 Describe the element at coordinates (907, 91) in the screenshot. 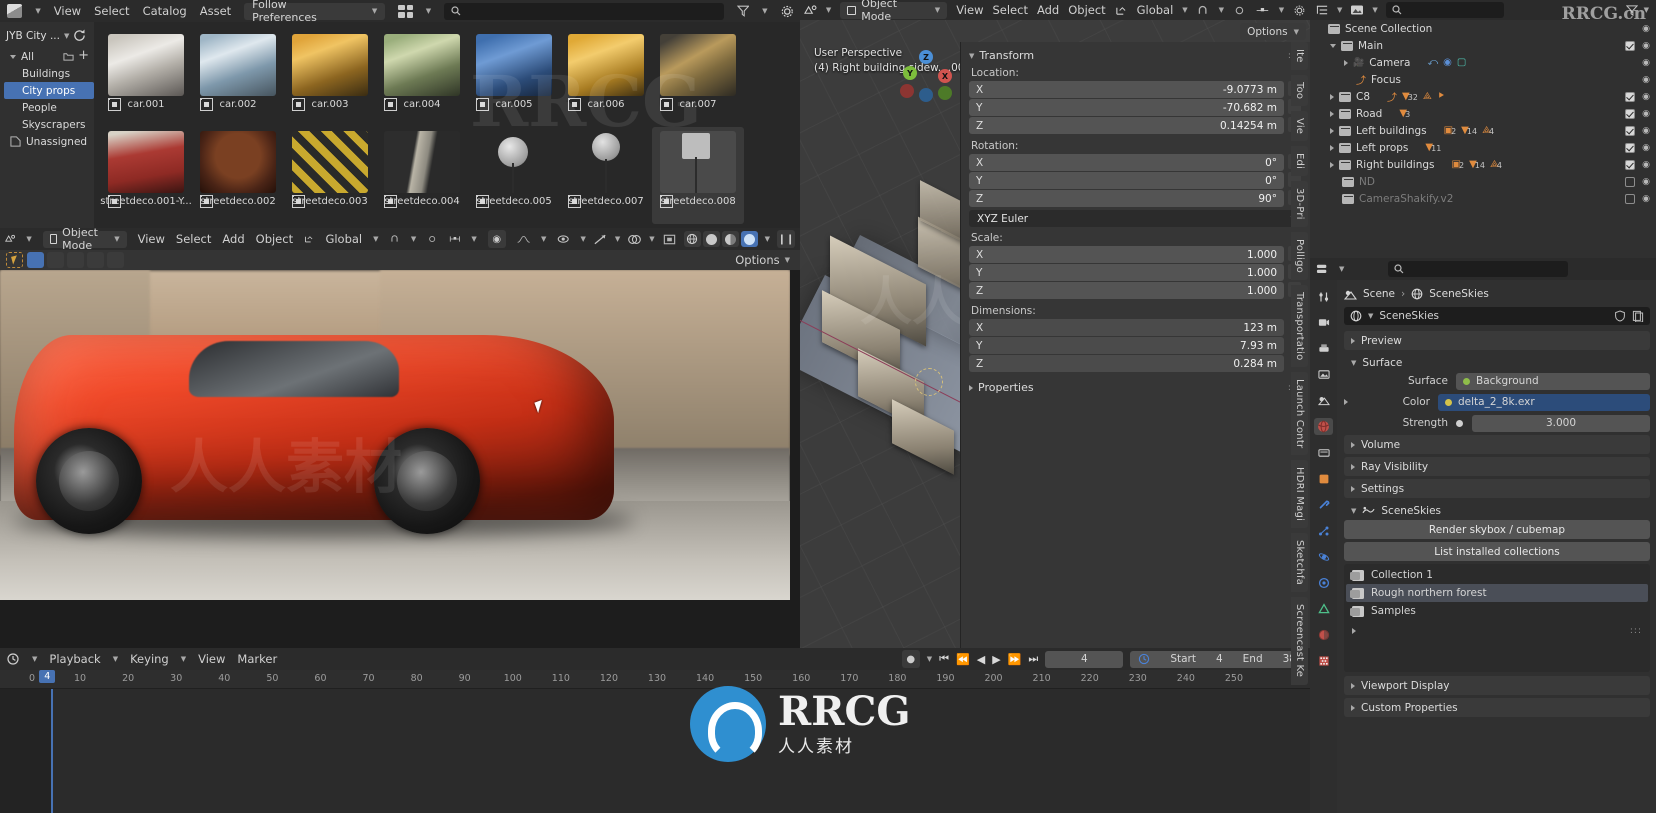

I see `gizmo-axis-x-neg` at that location.